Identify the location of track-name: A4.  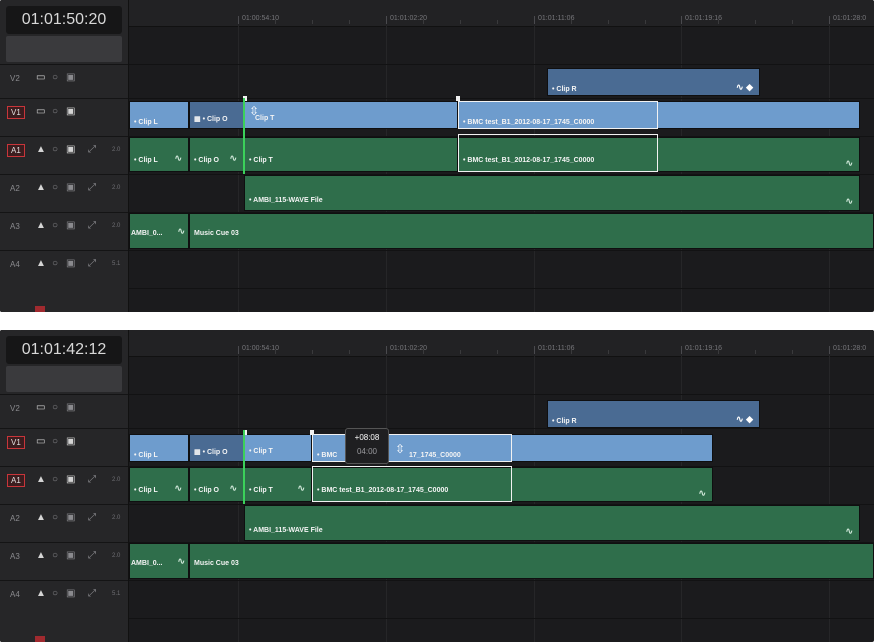
(15, 264).